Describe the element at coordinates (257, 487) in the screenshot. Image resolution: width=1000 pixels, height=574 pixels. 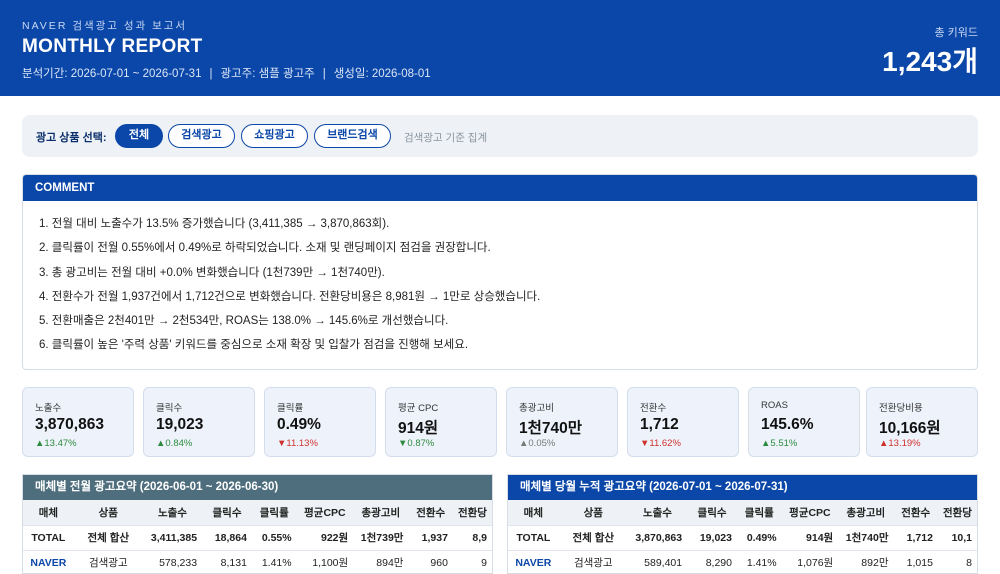
I see `prev-month-summary-title: 매체별 전월 광고요약 (2026-06-01 ~ 2026-06-30)` at that location.